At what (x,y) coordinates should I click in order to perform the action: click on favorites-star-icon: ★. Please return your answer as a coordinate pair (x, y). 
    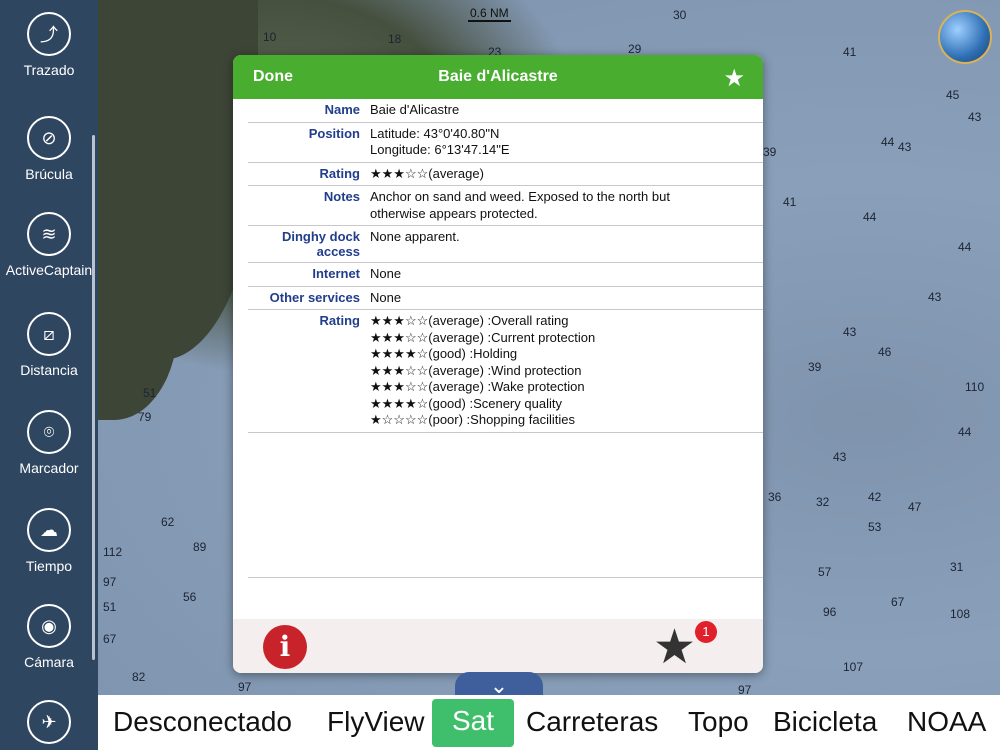
    Looking at the image, I should click on (674, 646).